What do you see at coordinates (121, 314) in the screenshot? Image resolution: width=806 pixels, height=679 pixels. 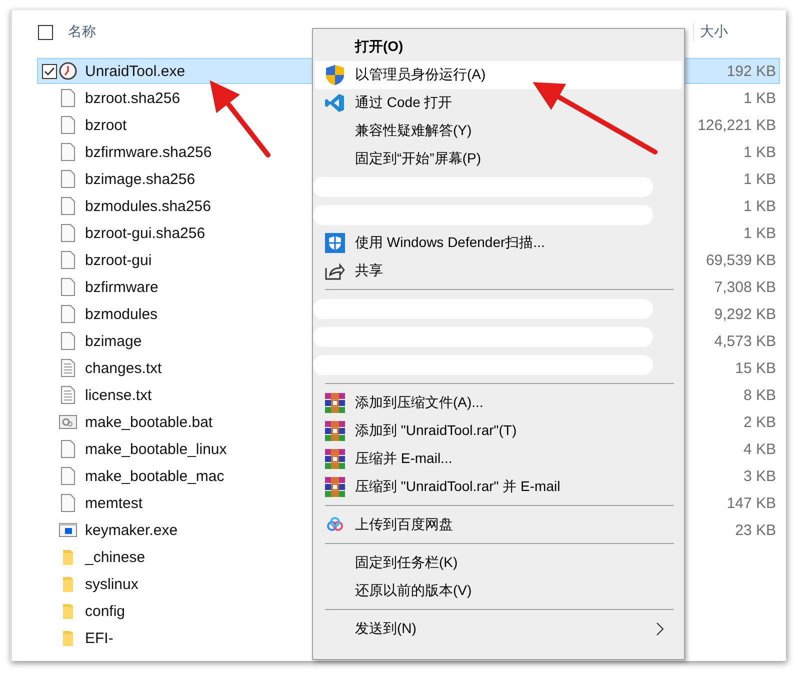 I see `file-name: bzmodules` at bounding box center [121, 314].